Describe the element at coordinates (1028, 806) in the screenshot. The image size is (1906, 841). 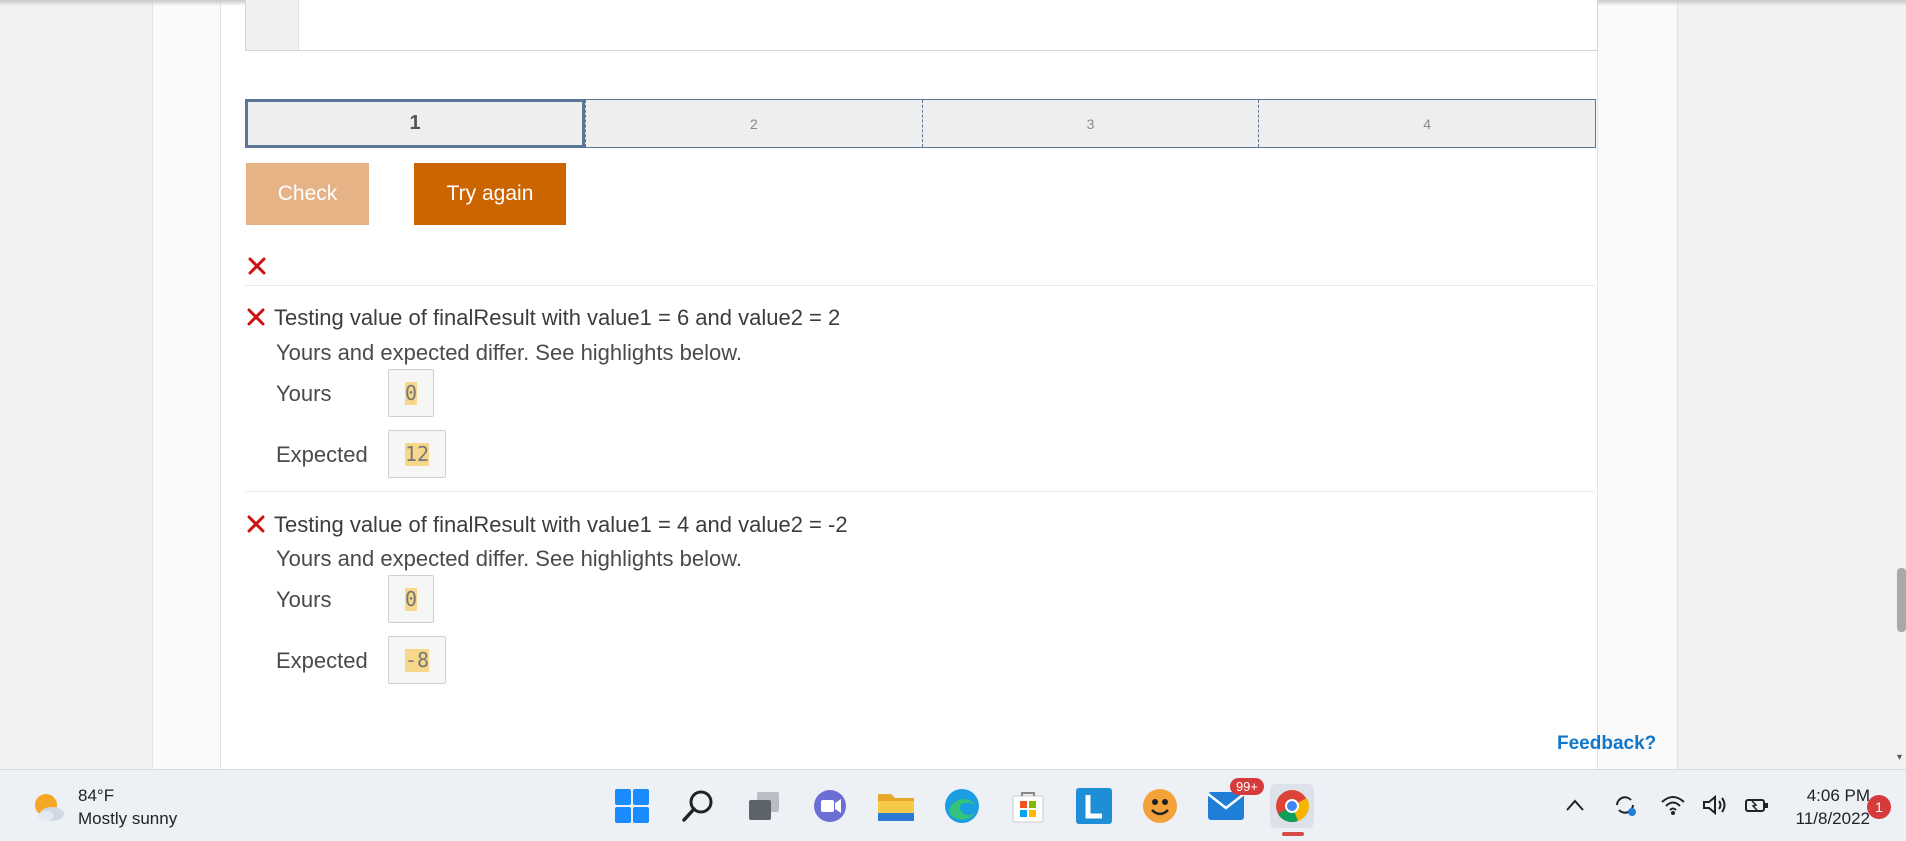
I see `microsoft-store-icon` at that location.